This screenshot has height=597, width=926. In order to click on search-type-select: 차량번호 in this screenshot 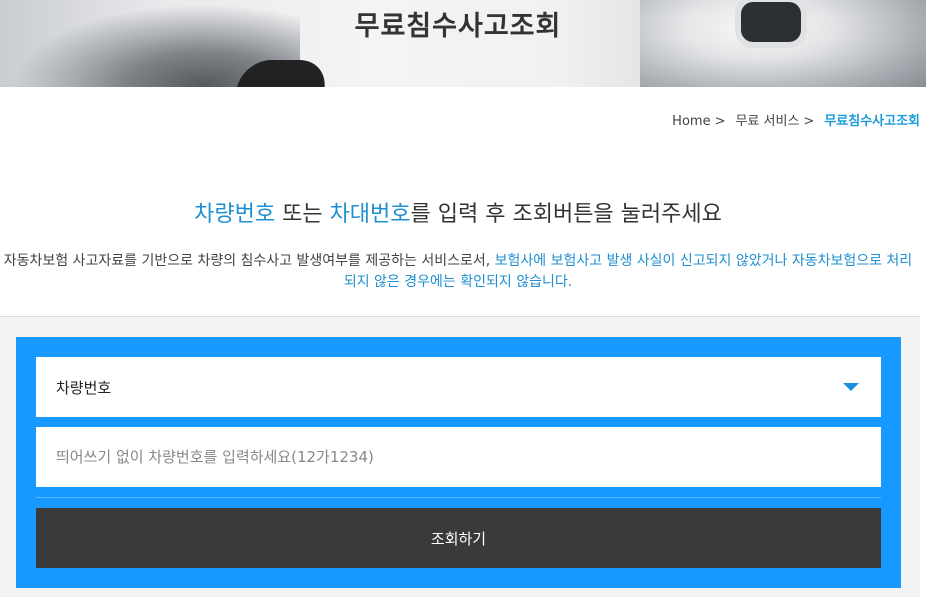, I will do `click(458, 387)`.